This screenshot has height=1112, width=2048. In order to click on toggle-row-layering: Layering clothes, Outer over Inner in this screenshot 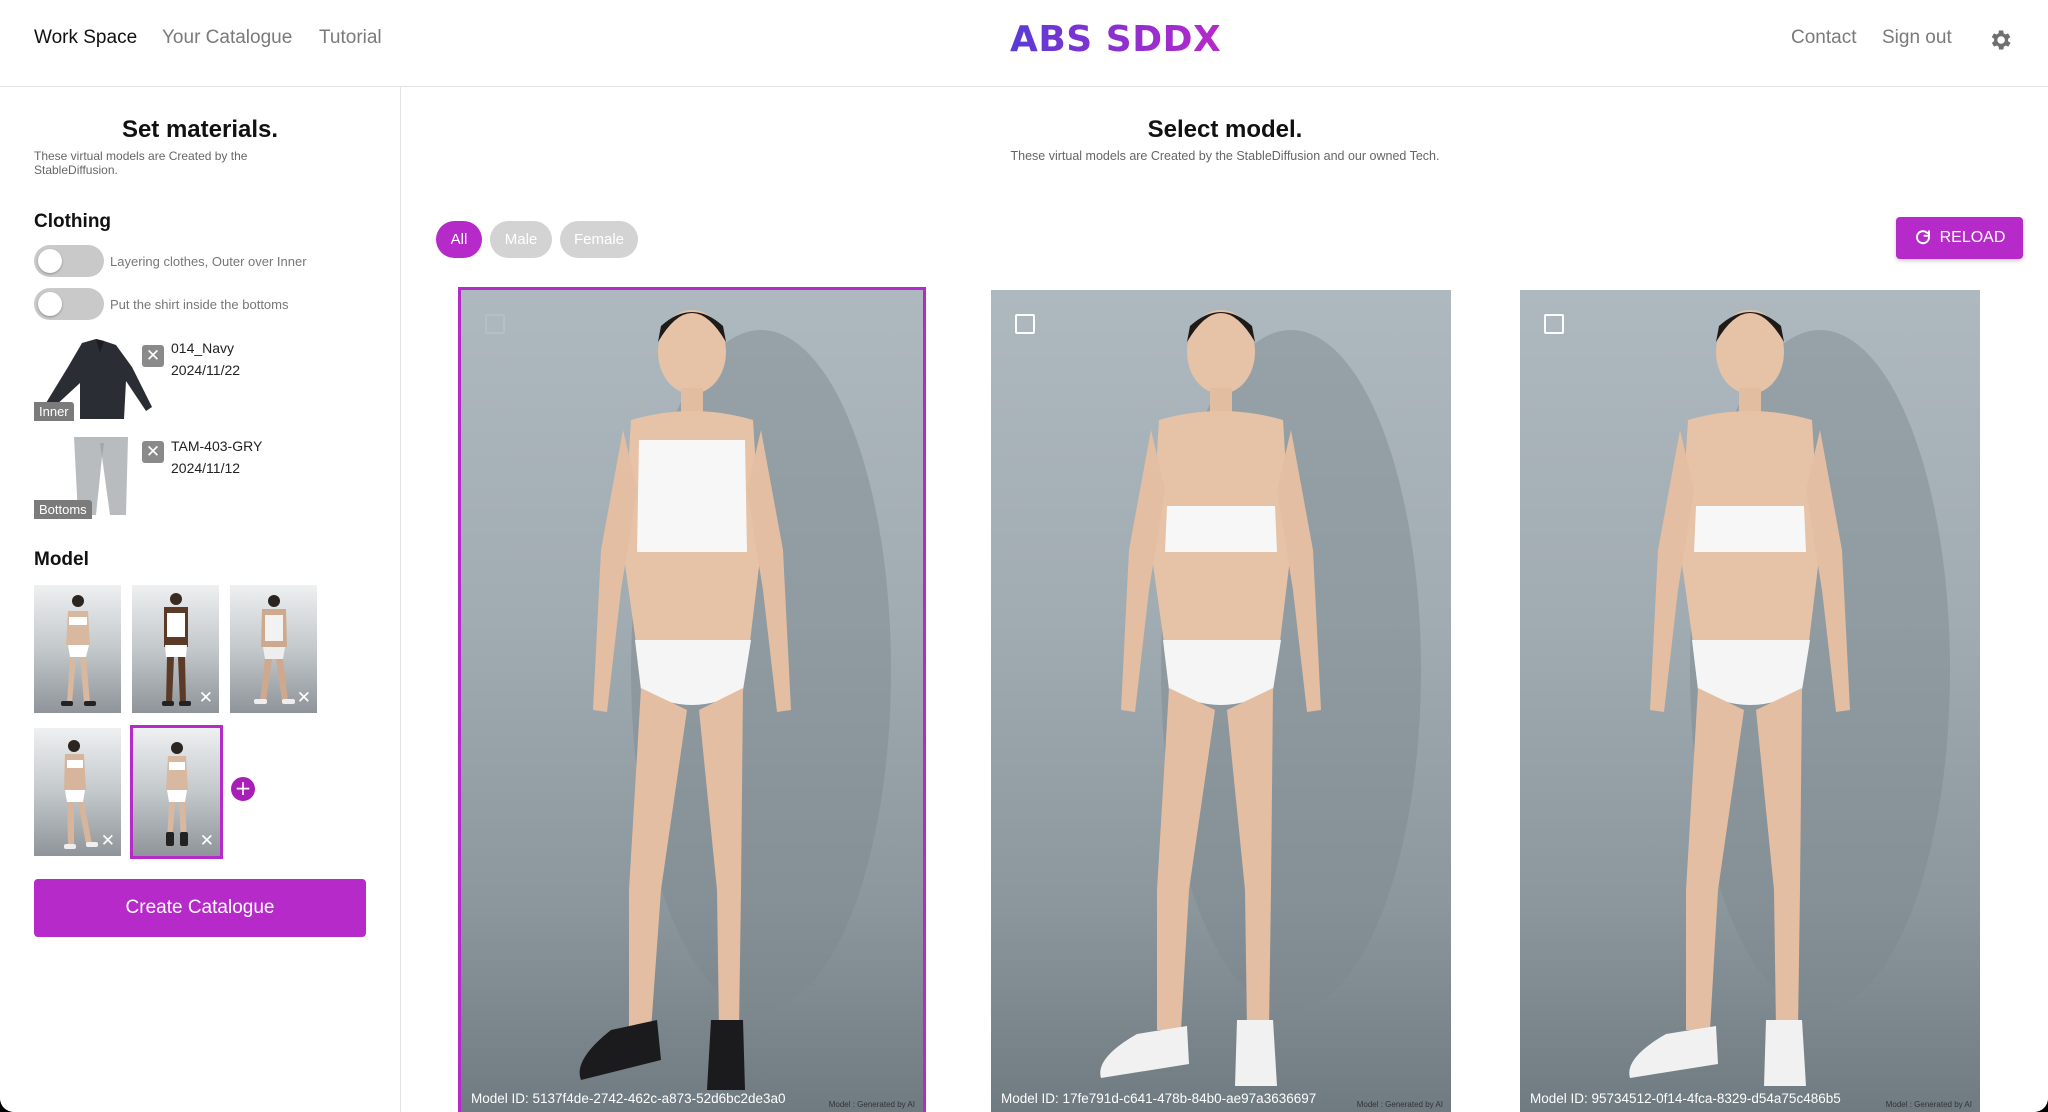, I will do `click(170, 261)`.